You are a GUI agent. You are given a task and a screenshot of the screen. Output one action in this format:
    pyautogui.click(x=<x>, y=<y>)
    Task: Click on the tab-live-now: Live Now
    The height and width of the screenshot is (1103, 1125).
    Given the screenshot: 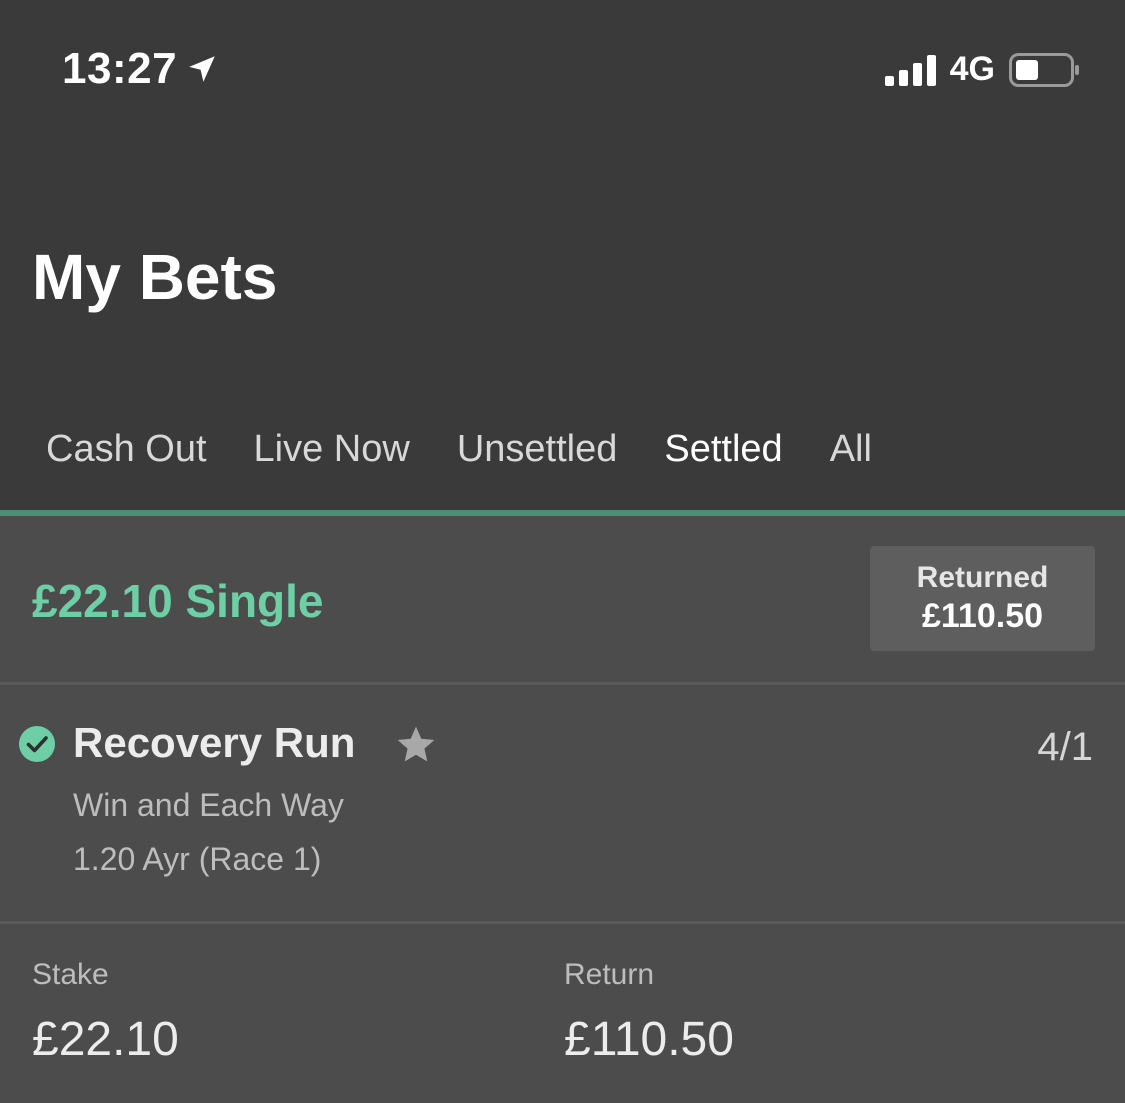 What is the action you would take?
    pyautogui.click(x=332, y=469)
    